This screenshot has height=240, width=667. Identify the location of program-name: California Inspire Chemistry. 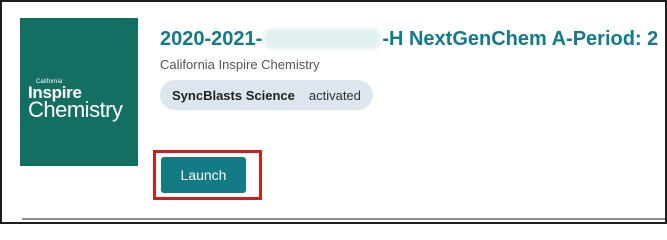
(240, 64).